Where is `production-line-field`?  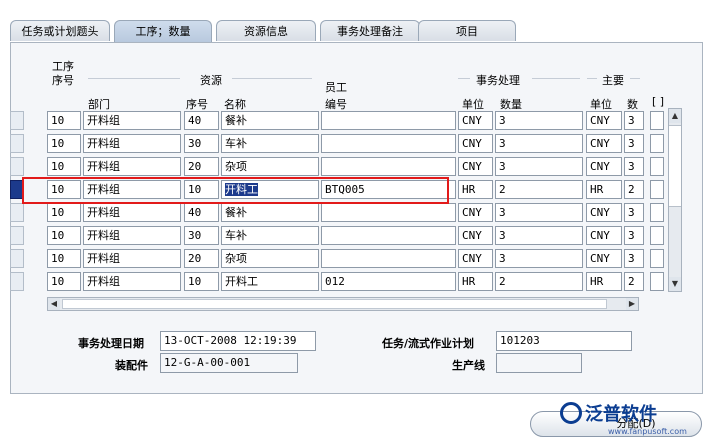
production-line-field is located at coordinates (539, 363).